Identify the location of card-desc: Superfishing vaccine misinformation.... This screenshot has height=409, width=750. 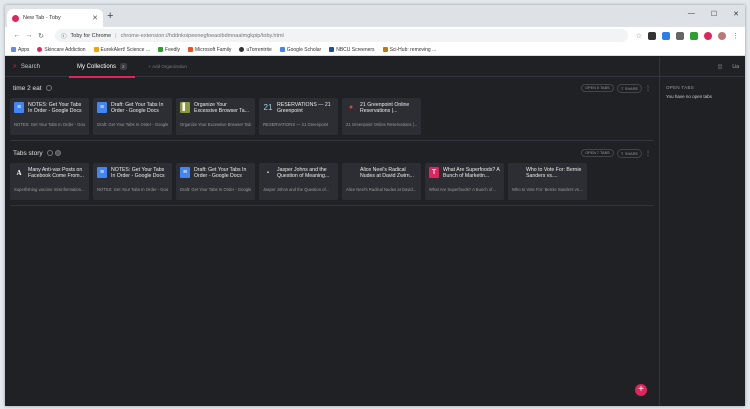
(49, 189).